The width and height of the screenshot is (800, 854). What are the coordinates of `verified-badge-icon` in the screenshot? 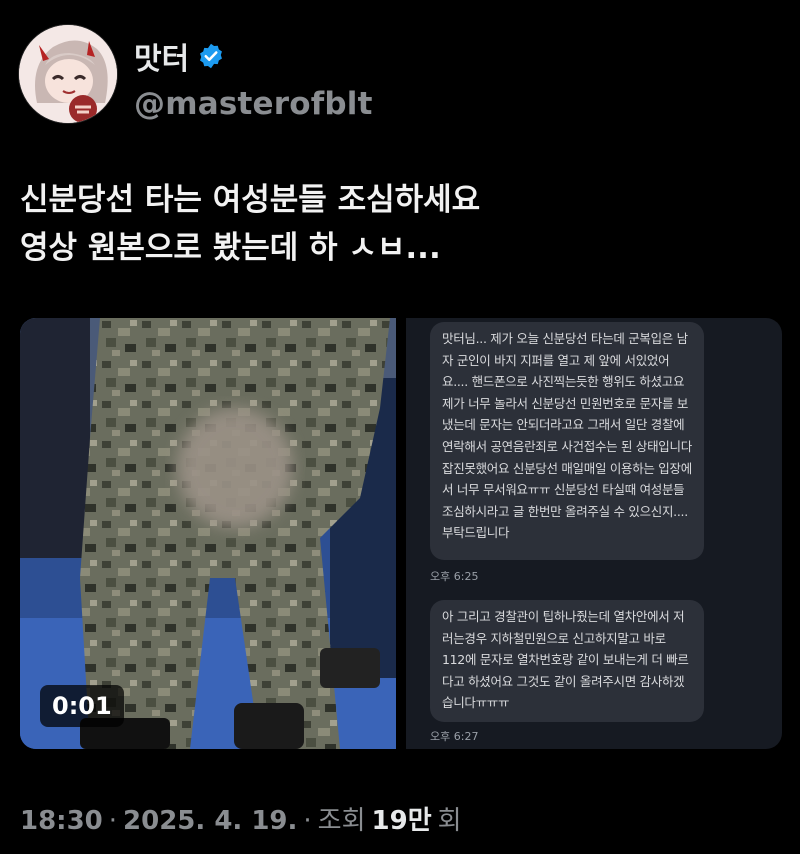 It's located at (211, 56).